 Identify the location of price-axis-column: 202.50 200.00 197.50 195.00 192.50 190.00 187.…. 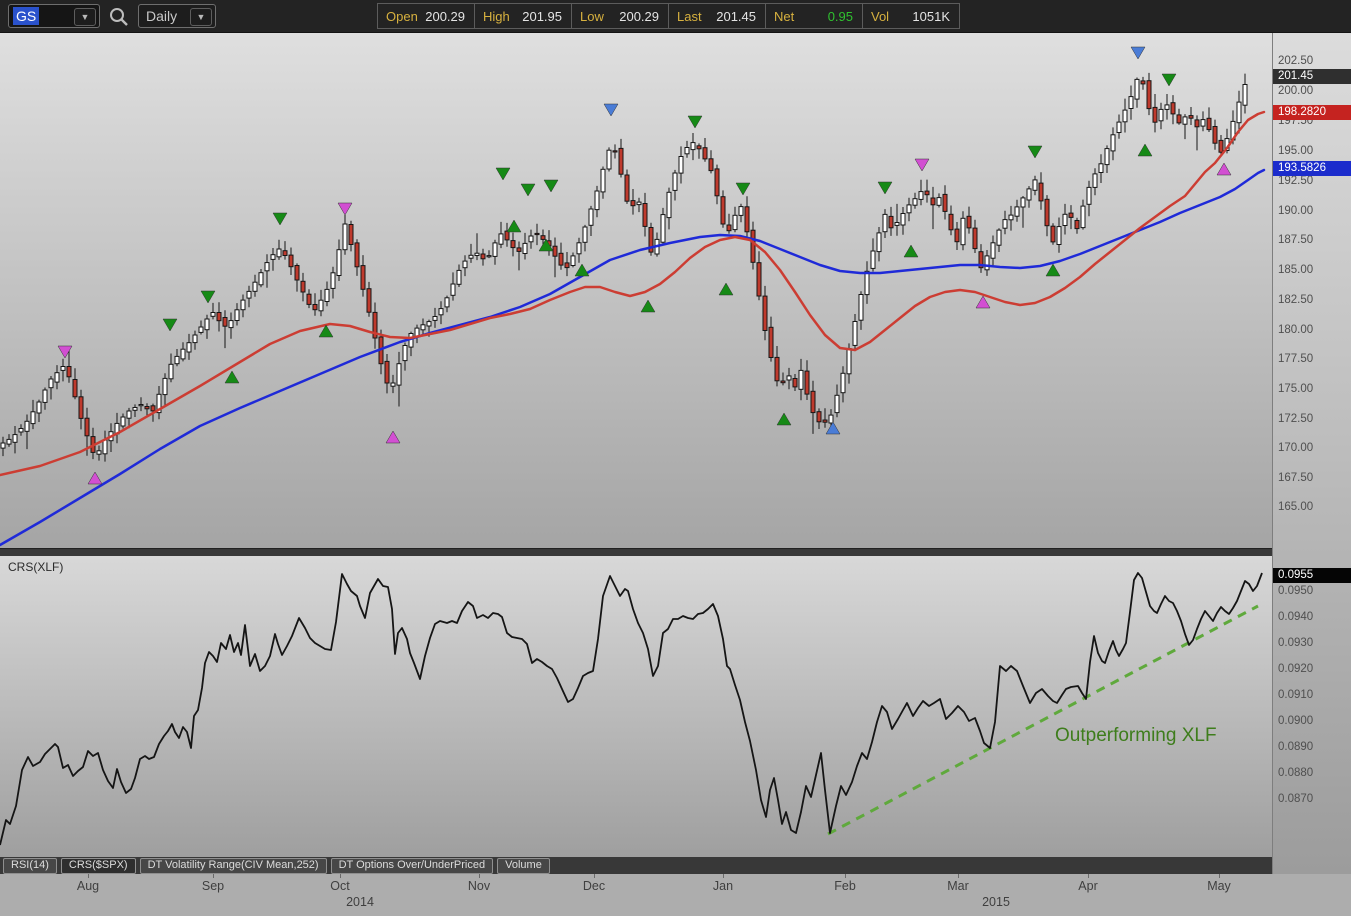
(1311, 453).